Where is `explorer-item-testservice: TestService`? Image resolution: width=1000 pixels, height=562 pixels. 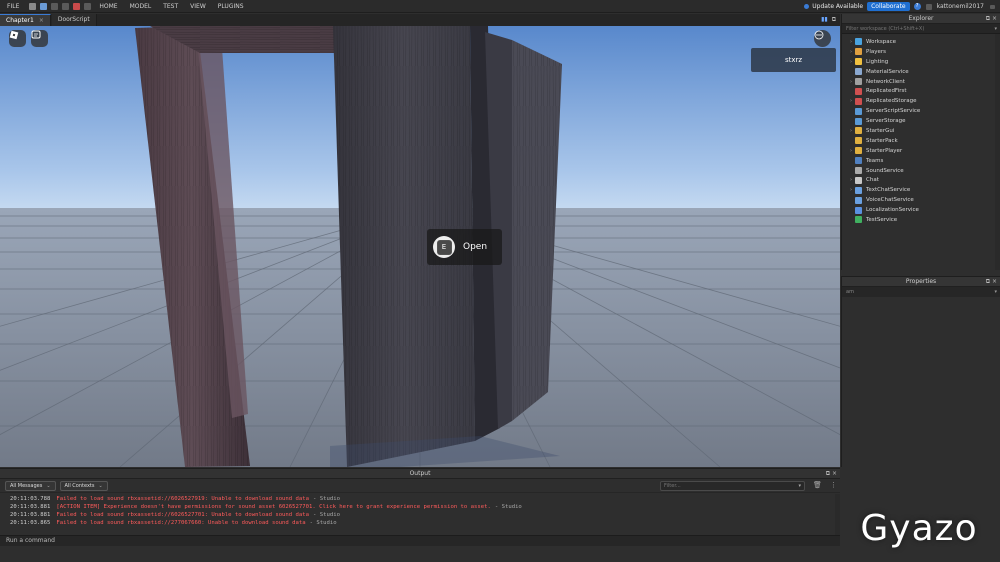
explorer-item-testservice: TestService is located at coordinates (921, 220).